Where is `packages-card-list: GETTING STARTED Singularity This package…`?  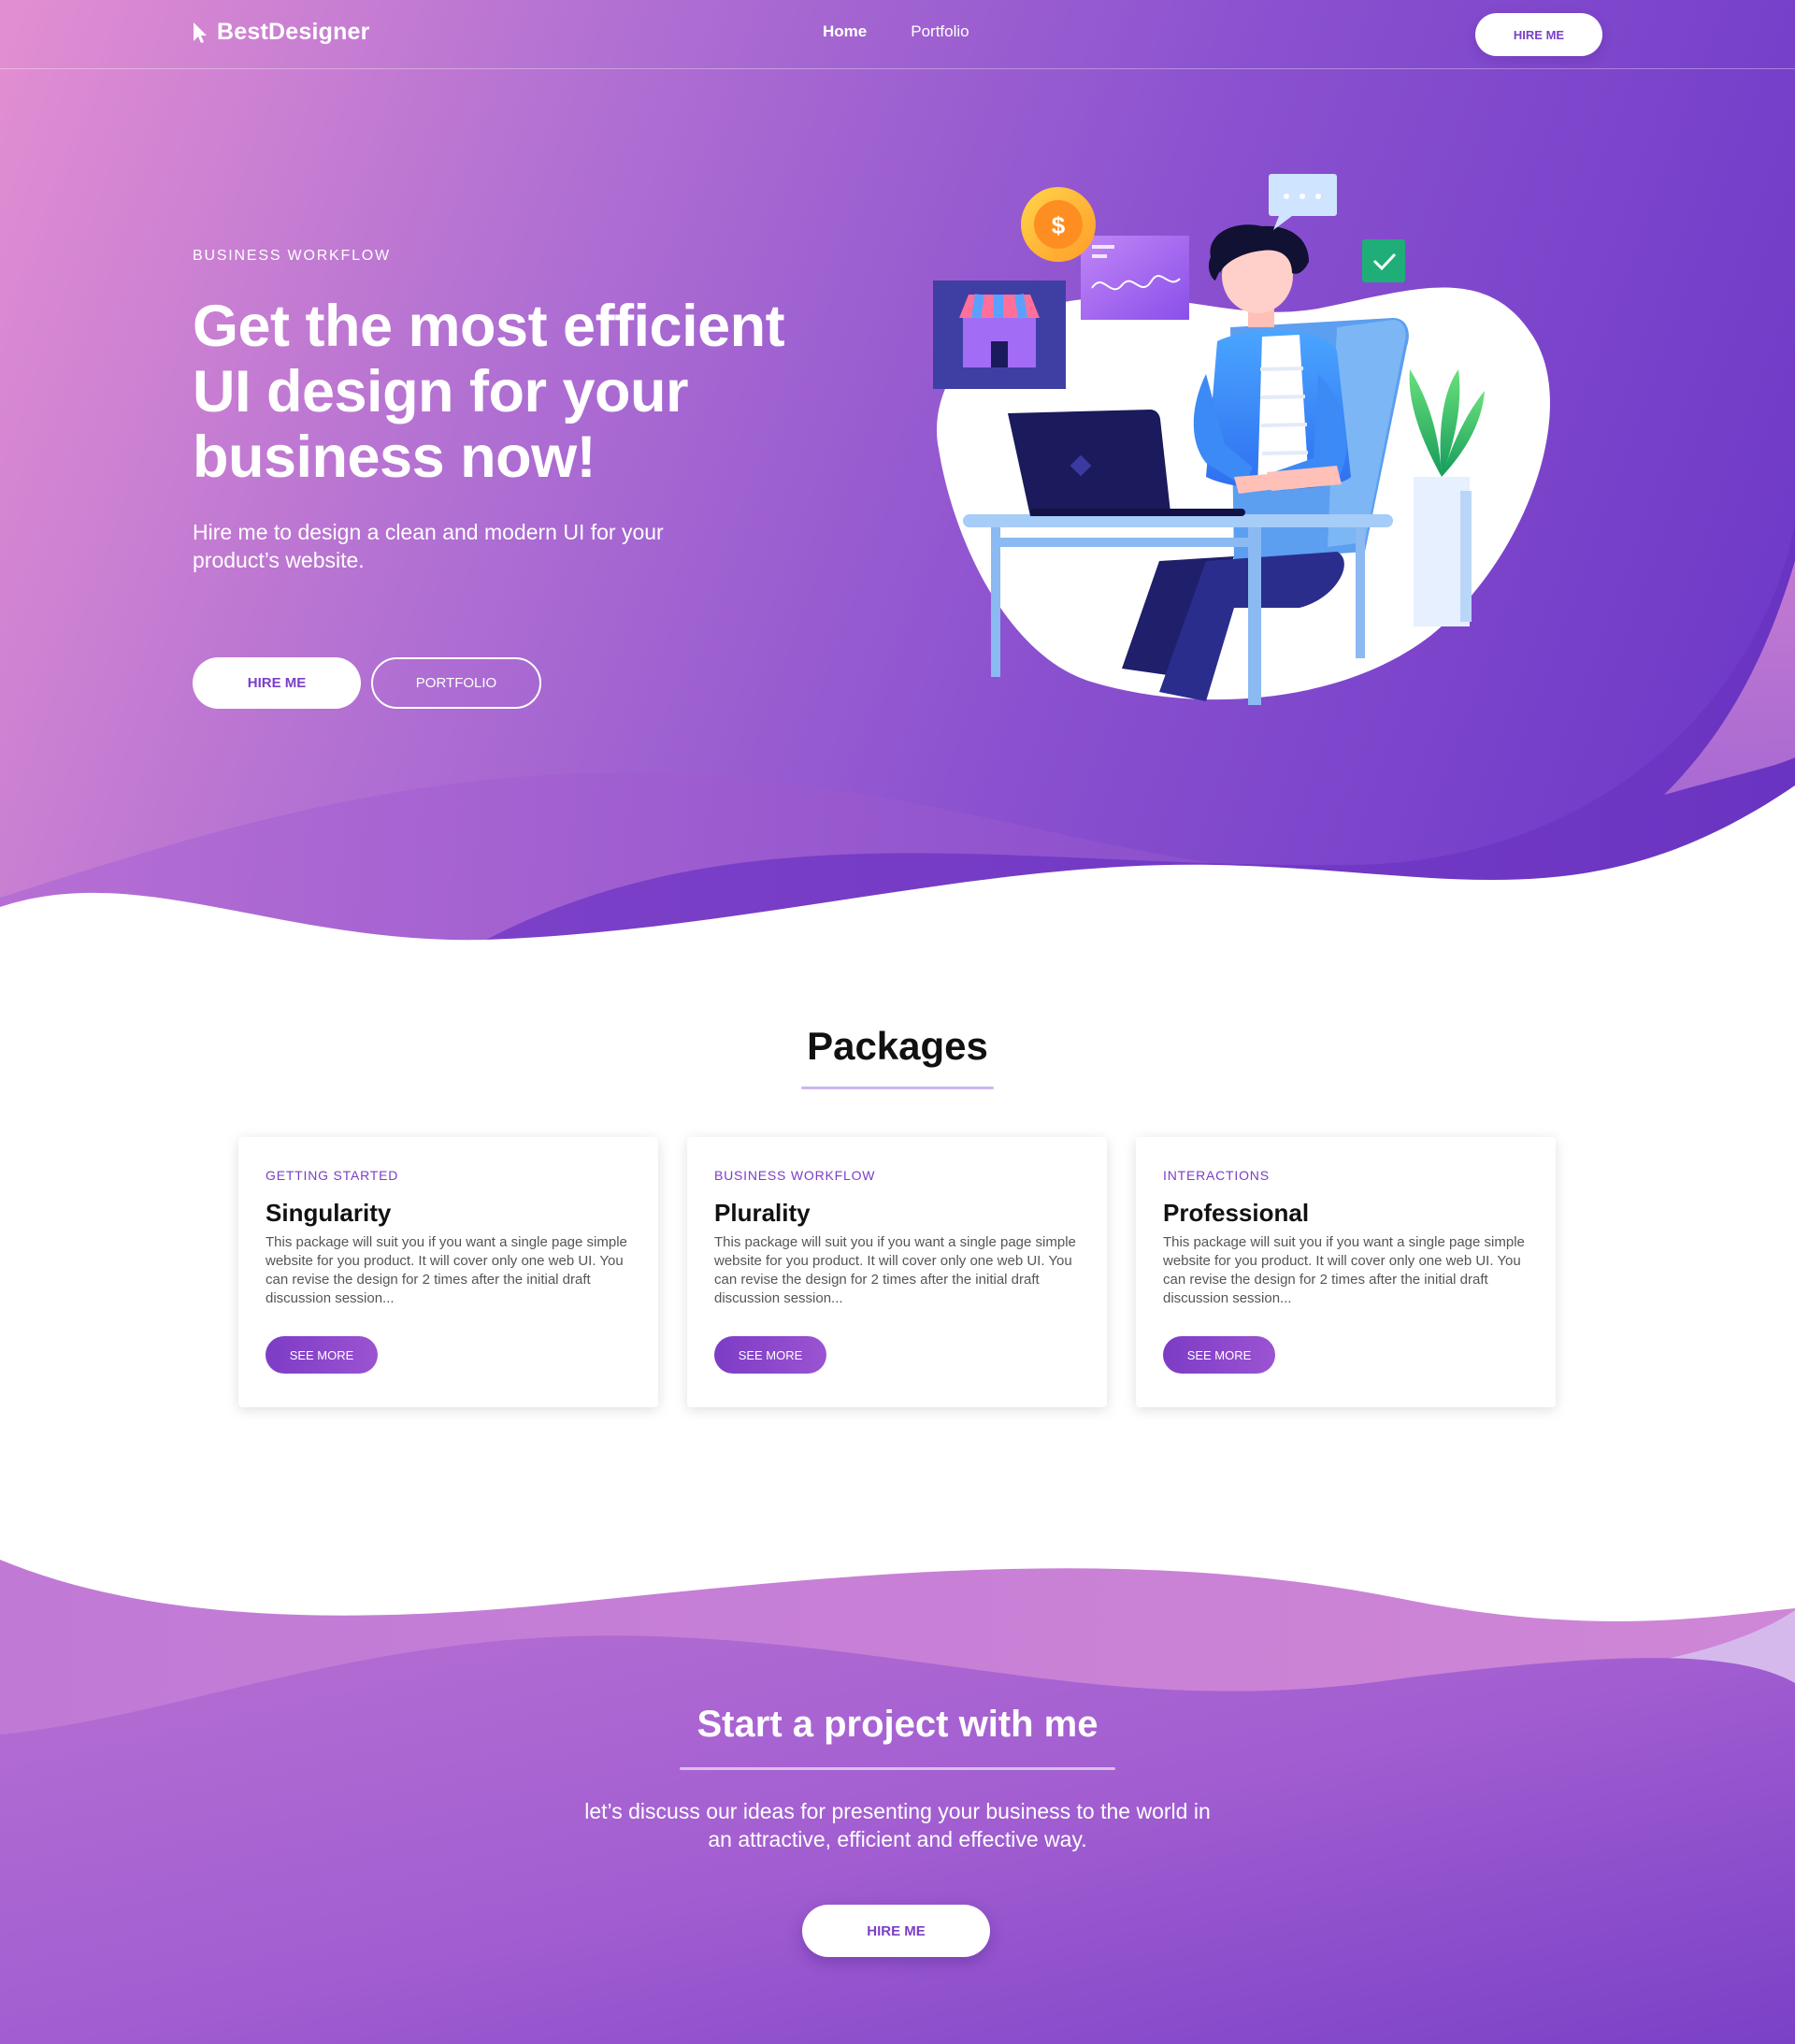 packages-card-list: GETTING STARTED Singularity This package… is located at coordinates (897, 1272).